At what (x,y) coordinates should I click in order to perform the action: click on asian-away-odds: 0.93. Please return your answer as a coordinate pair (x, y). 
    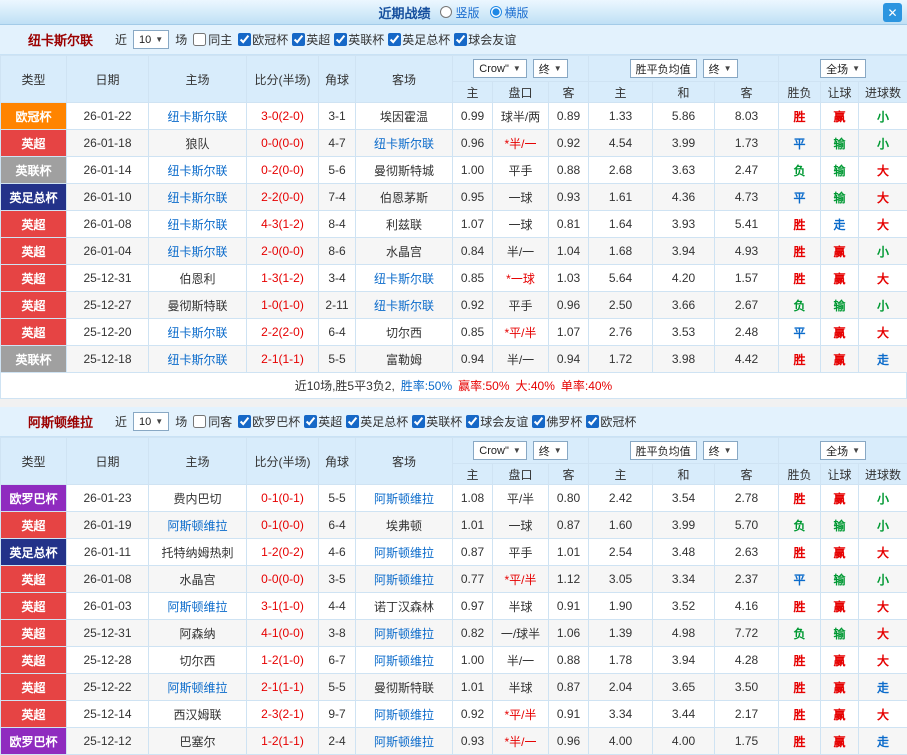
    Looking at the image, I should click on (569, 197).